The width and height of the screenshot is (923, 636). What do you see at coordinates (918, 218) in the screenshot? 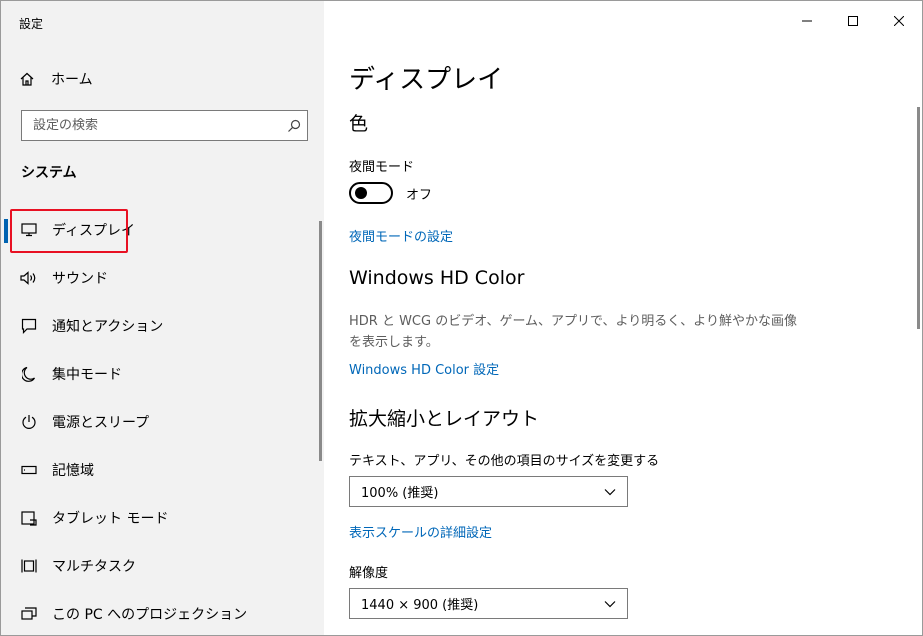
I see `main-scrollbar` at bounding box center [918, 218].